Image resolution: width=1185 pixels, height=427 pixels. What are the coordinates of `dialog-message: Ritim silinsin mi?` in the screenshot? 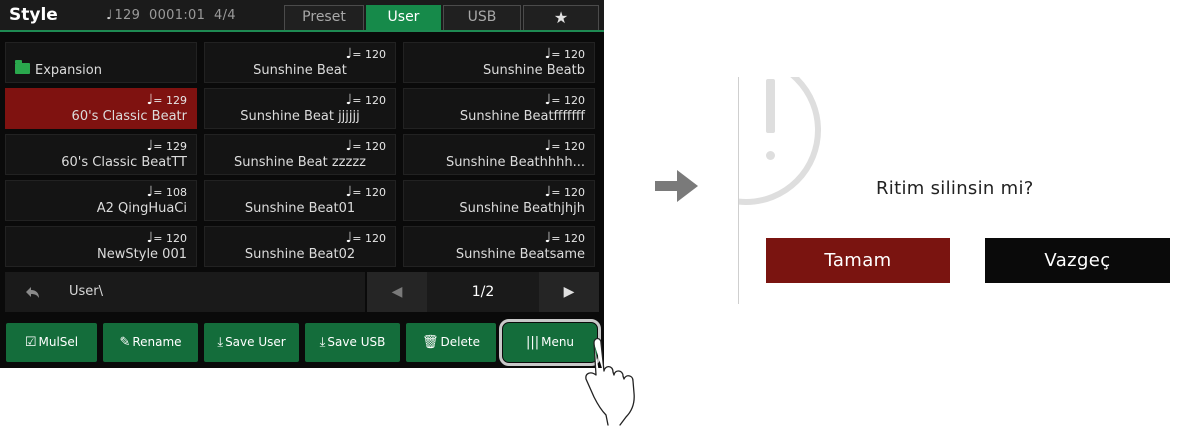 It's located at (955, 188).